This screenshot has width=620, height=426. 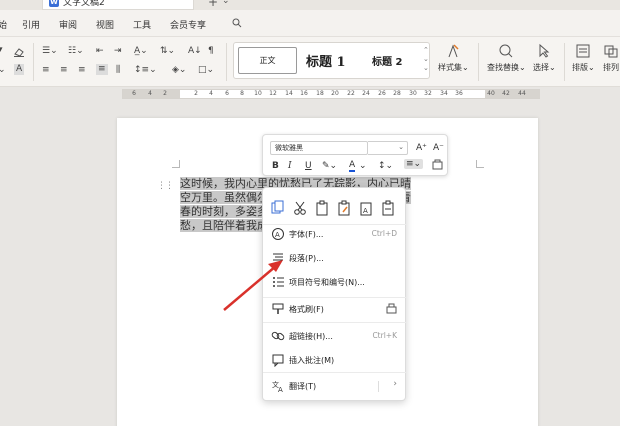 What do you see at coordinates (275, 166) in the screenshot?
I see `bold-button: B` at bounding box center [275, 166].